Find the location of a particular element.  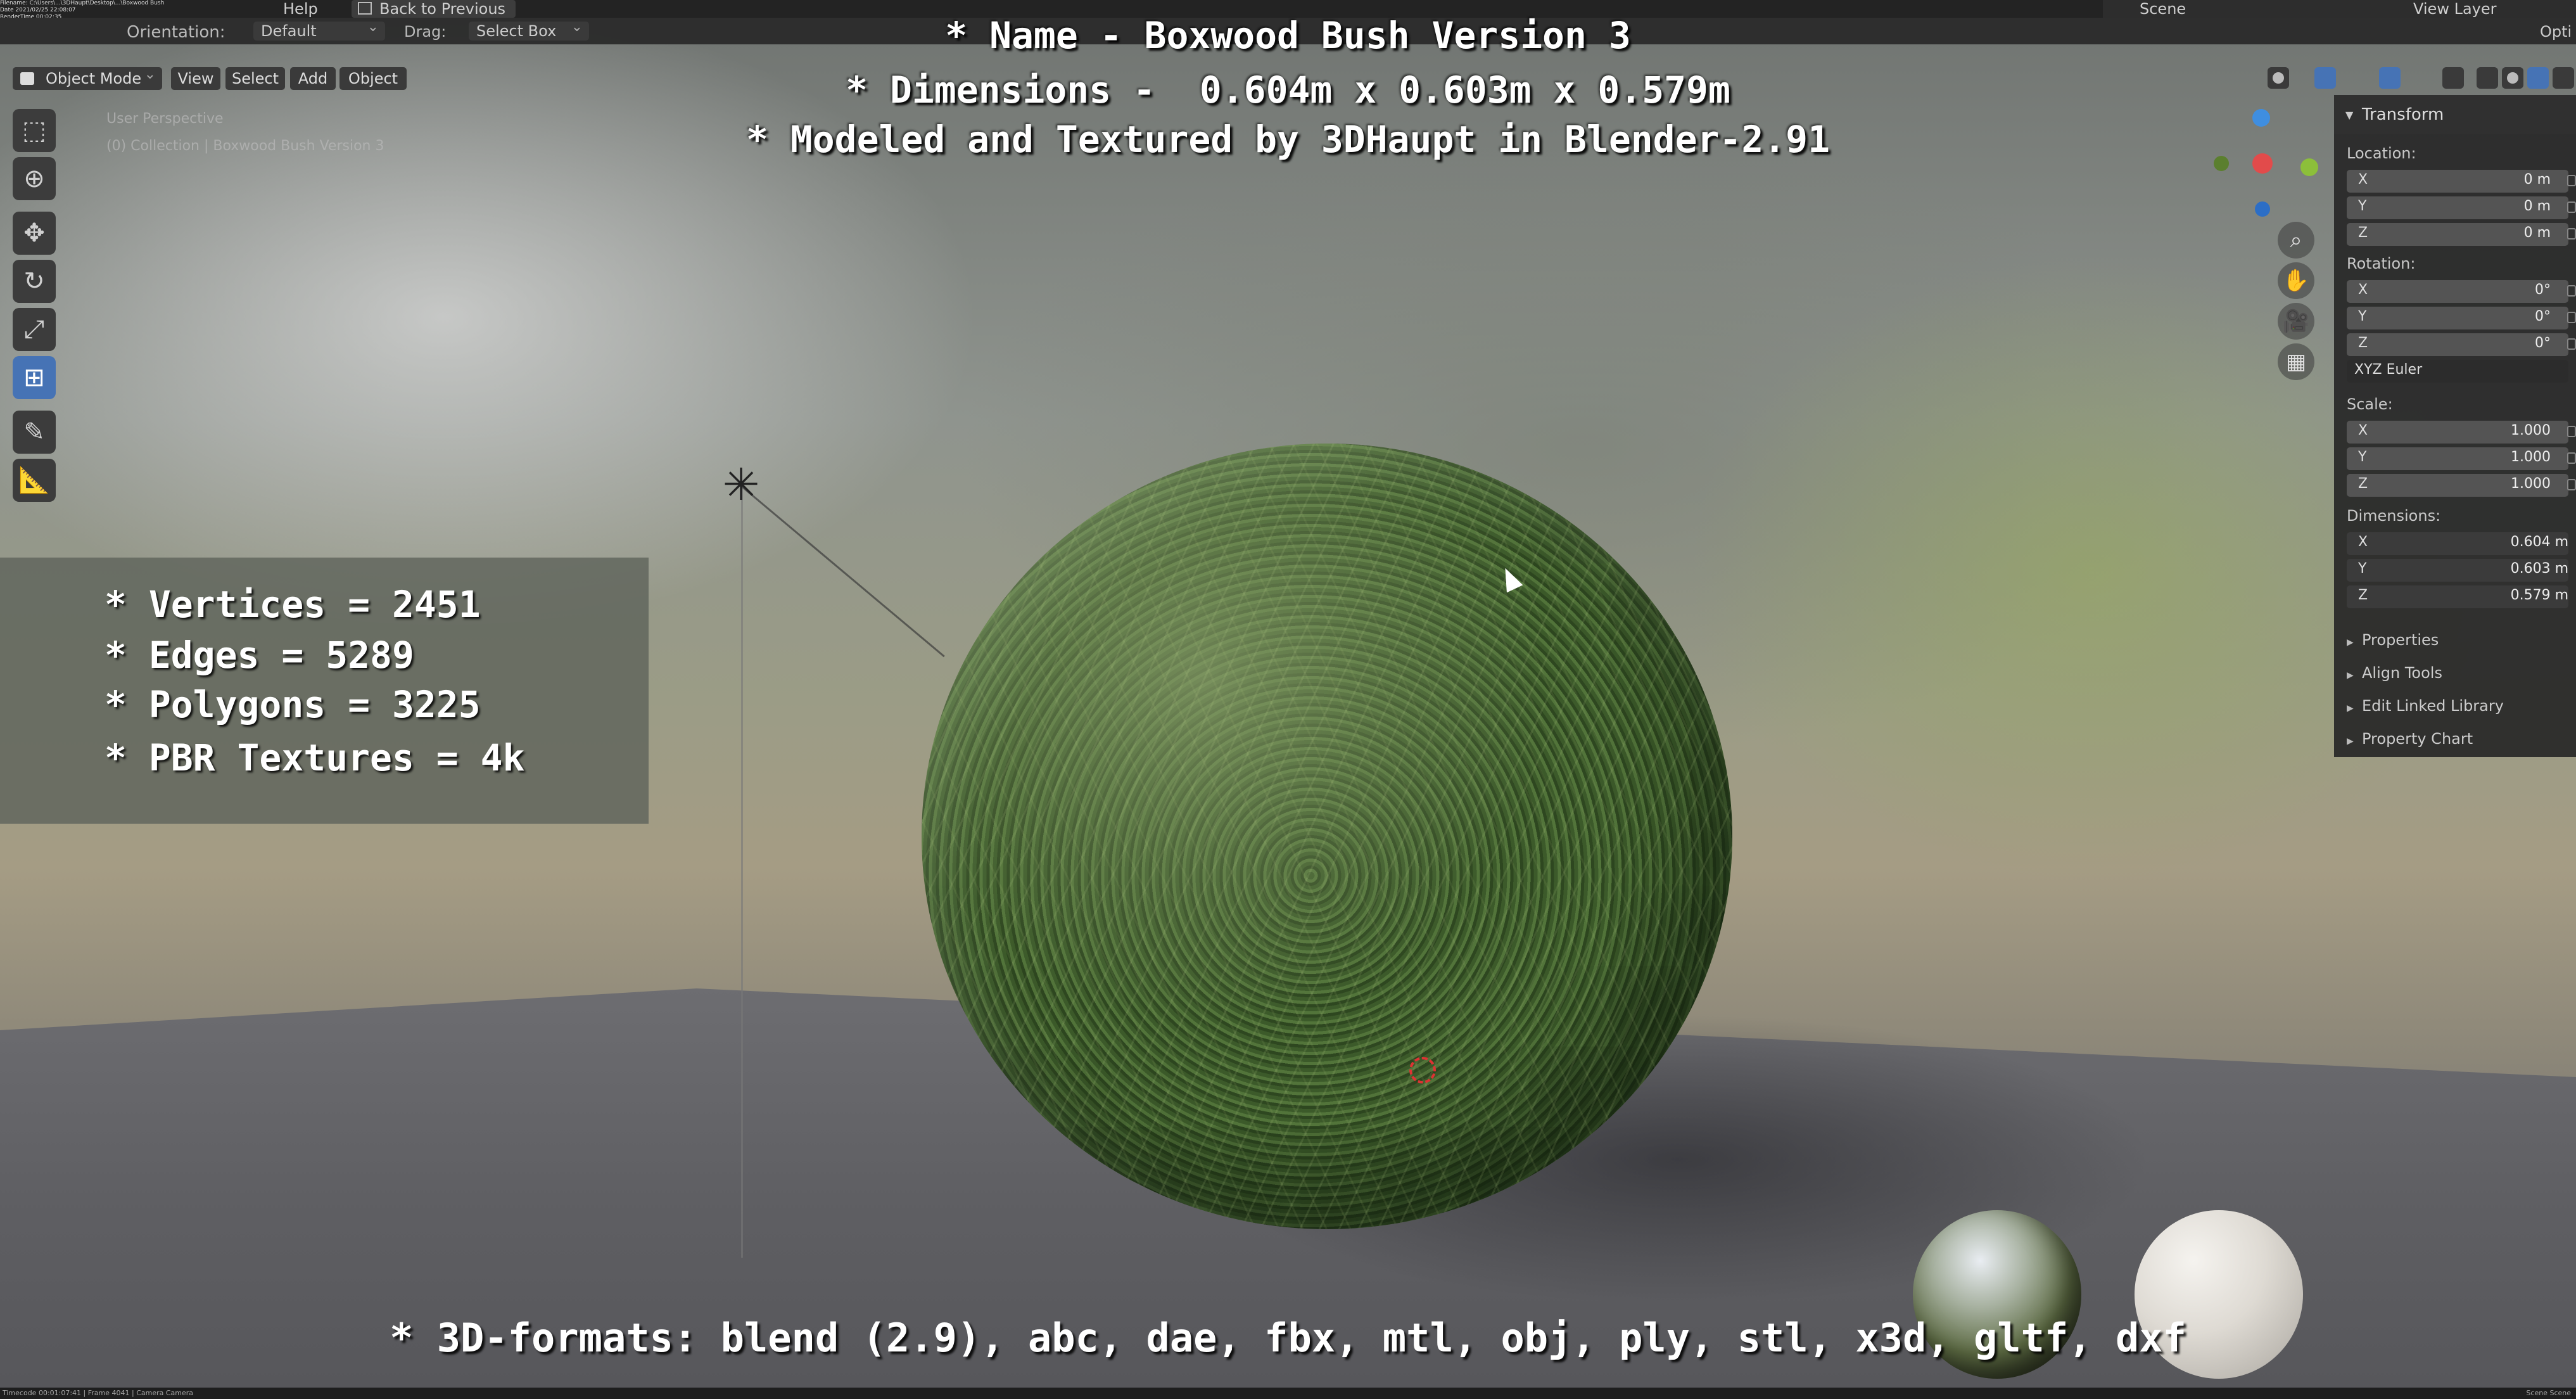

field-value: 0.603 m is located at coordinates (2539, 569).